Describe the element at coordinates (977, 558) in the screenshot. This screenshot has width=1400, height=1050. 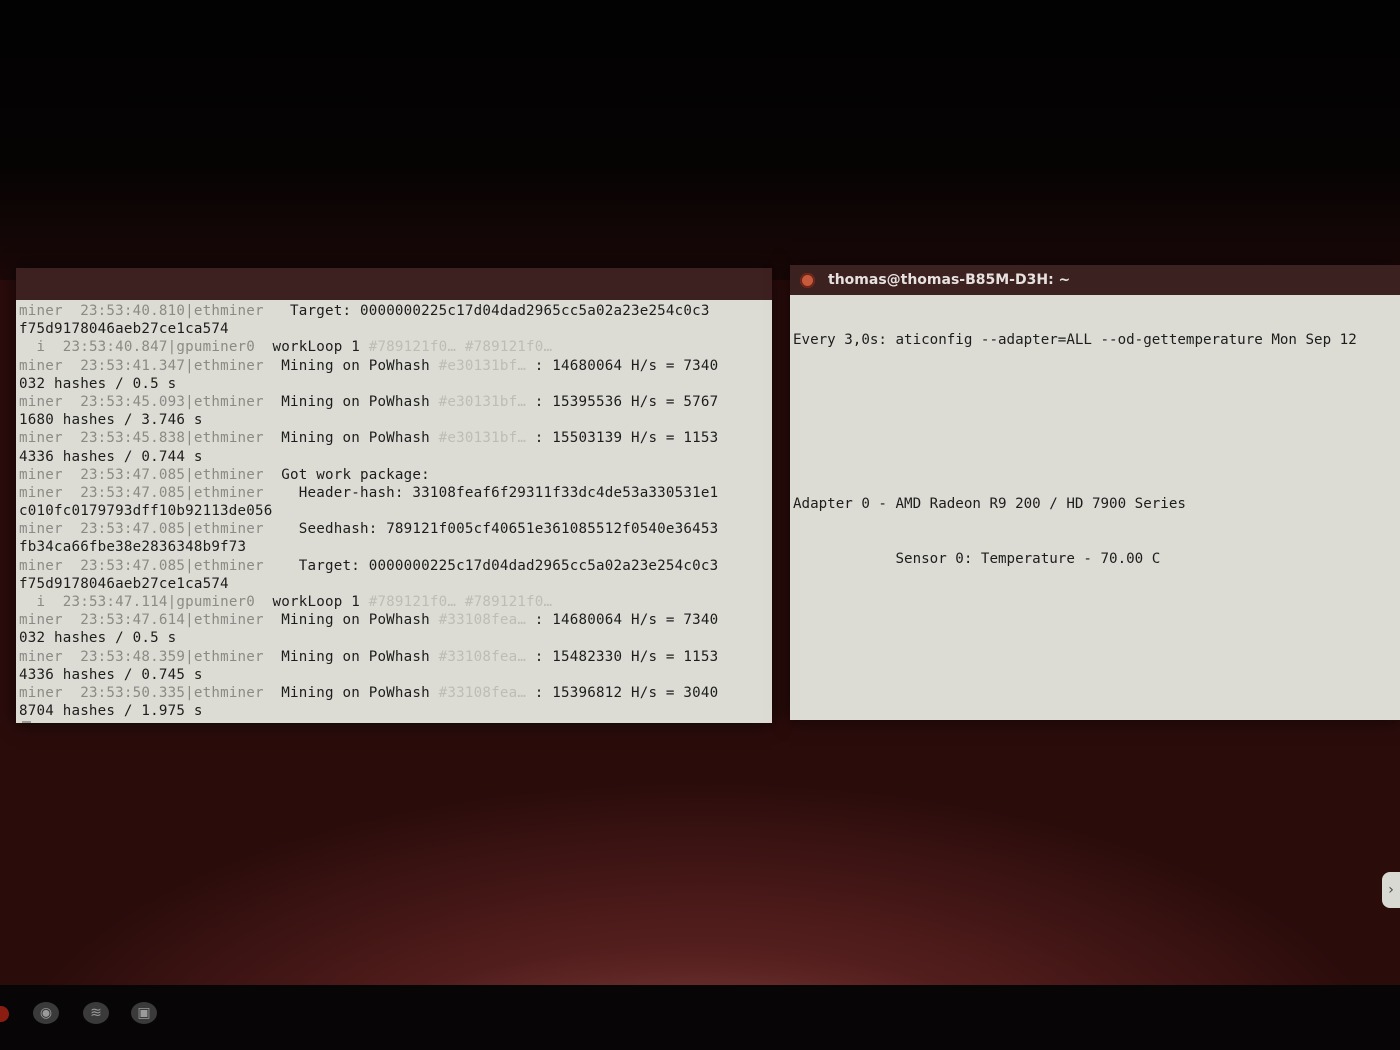
I see `sensor-temperature-line: Sensor 0: Temperature - 70.00 C` at that location.